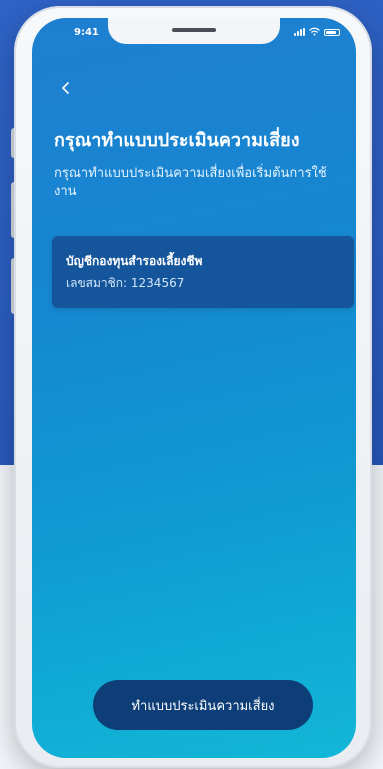 The width and height of the screenshot is (383, 769). I want to click on speaker-grille, so click(194, 30).